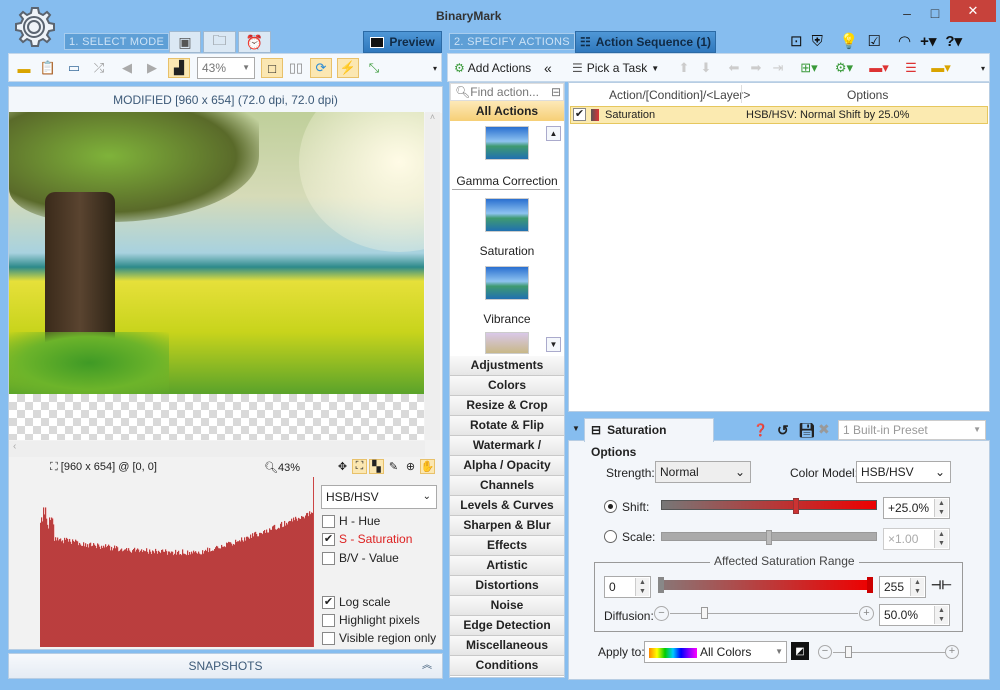 The image size is (1000, 690). I want to click on scale-slider-thumb, so click(769, 537).